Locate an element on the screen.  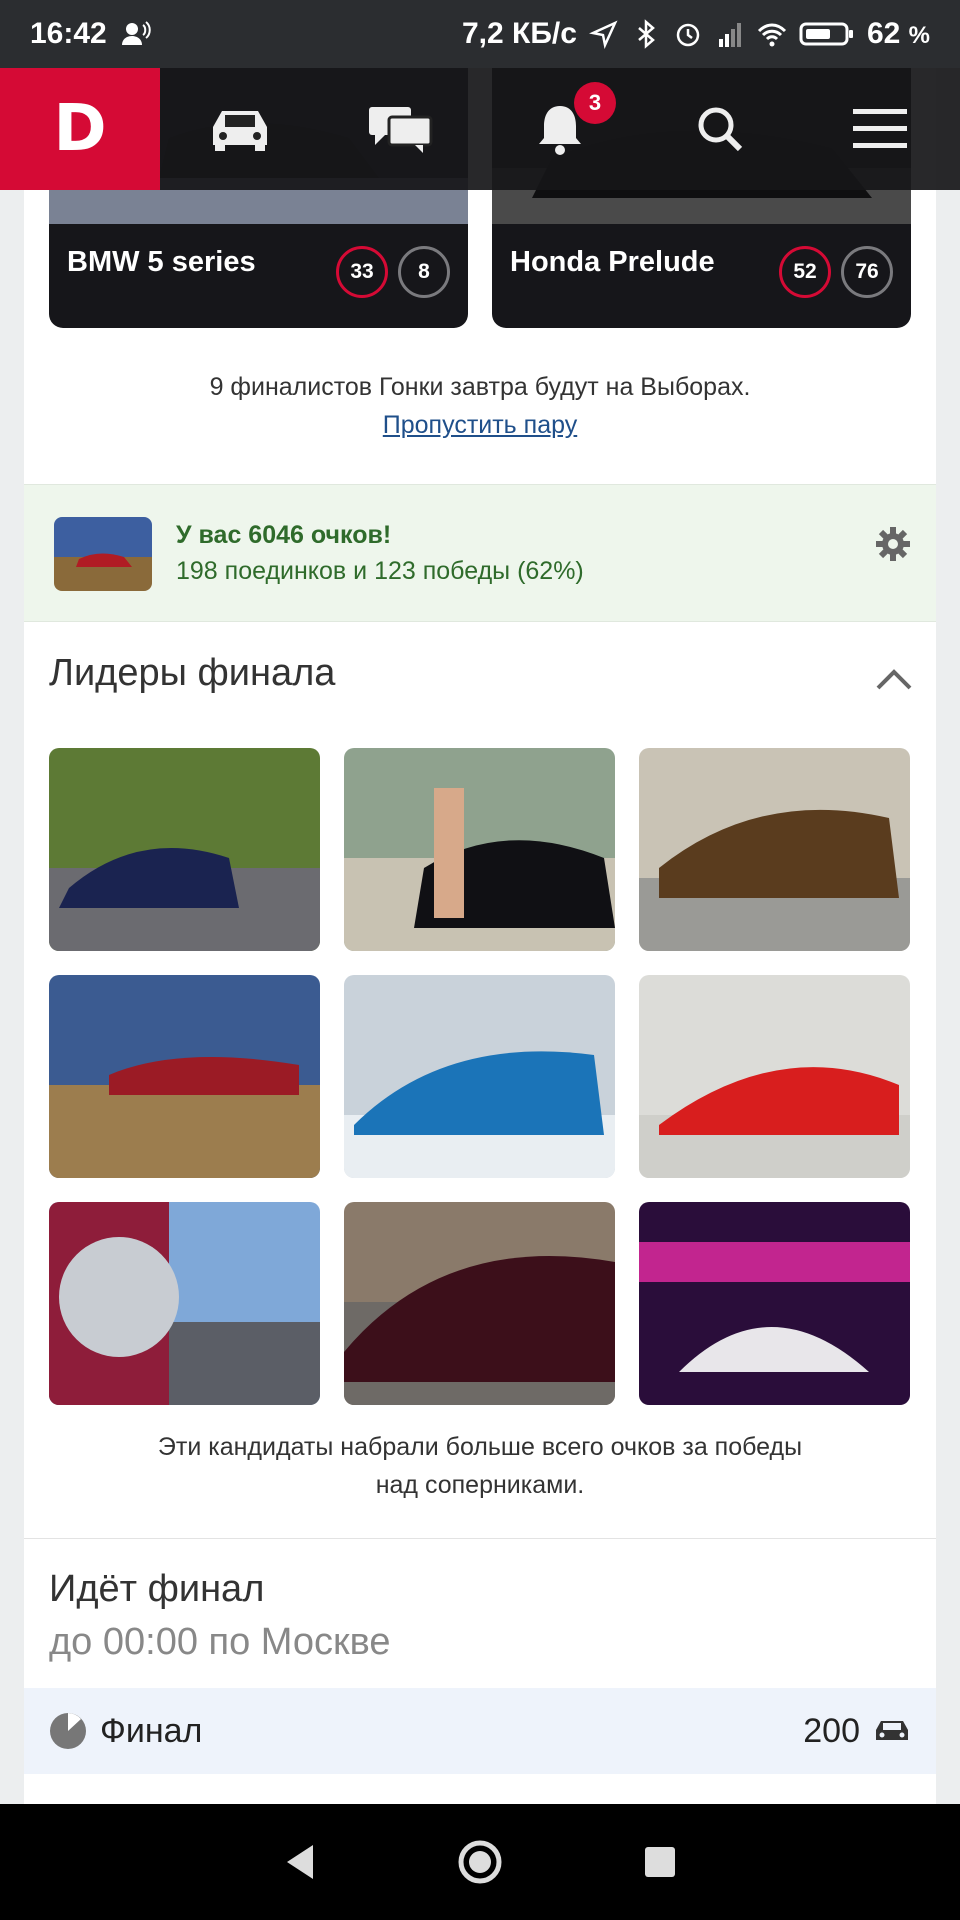
recents-icon is located at coordinates (660, 1862).